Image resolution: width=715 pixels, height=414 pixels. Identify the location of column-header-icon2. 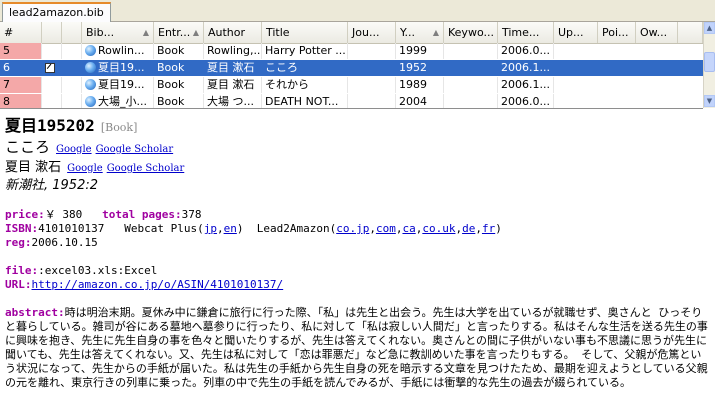
(72, 32).